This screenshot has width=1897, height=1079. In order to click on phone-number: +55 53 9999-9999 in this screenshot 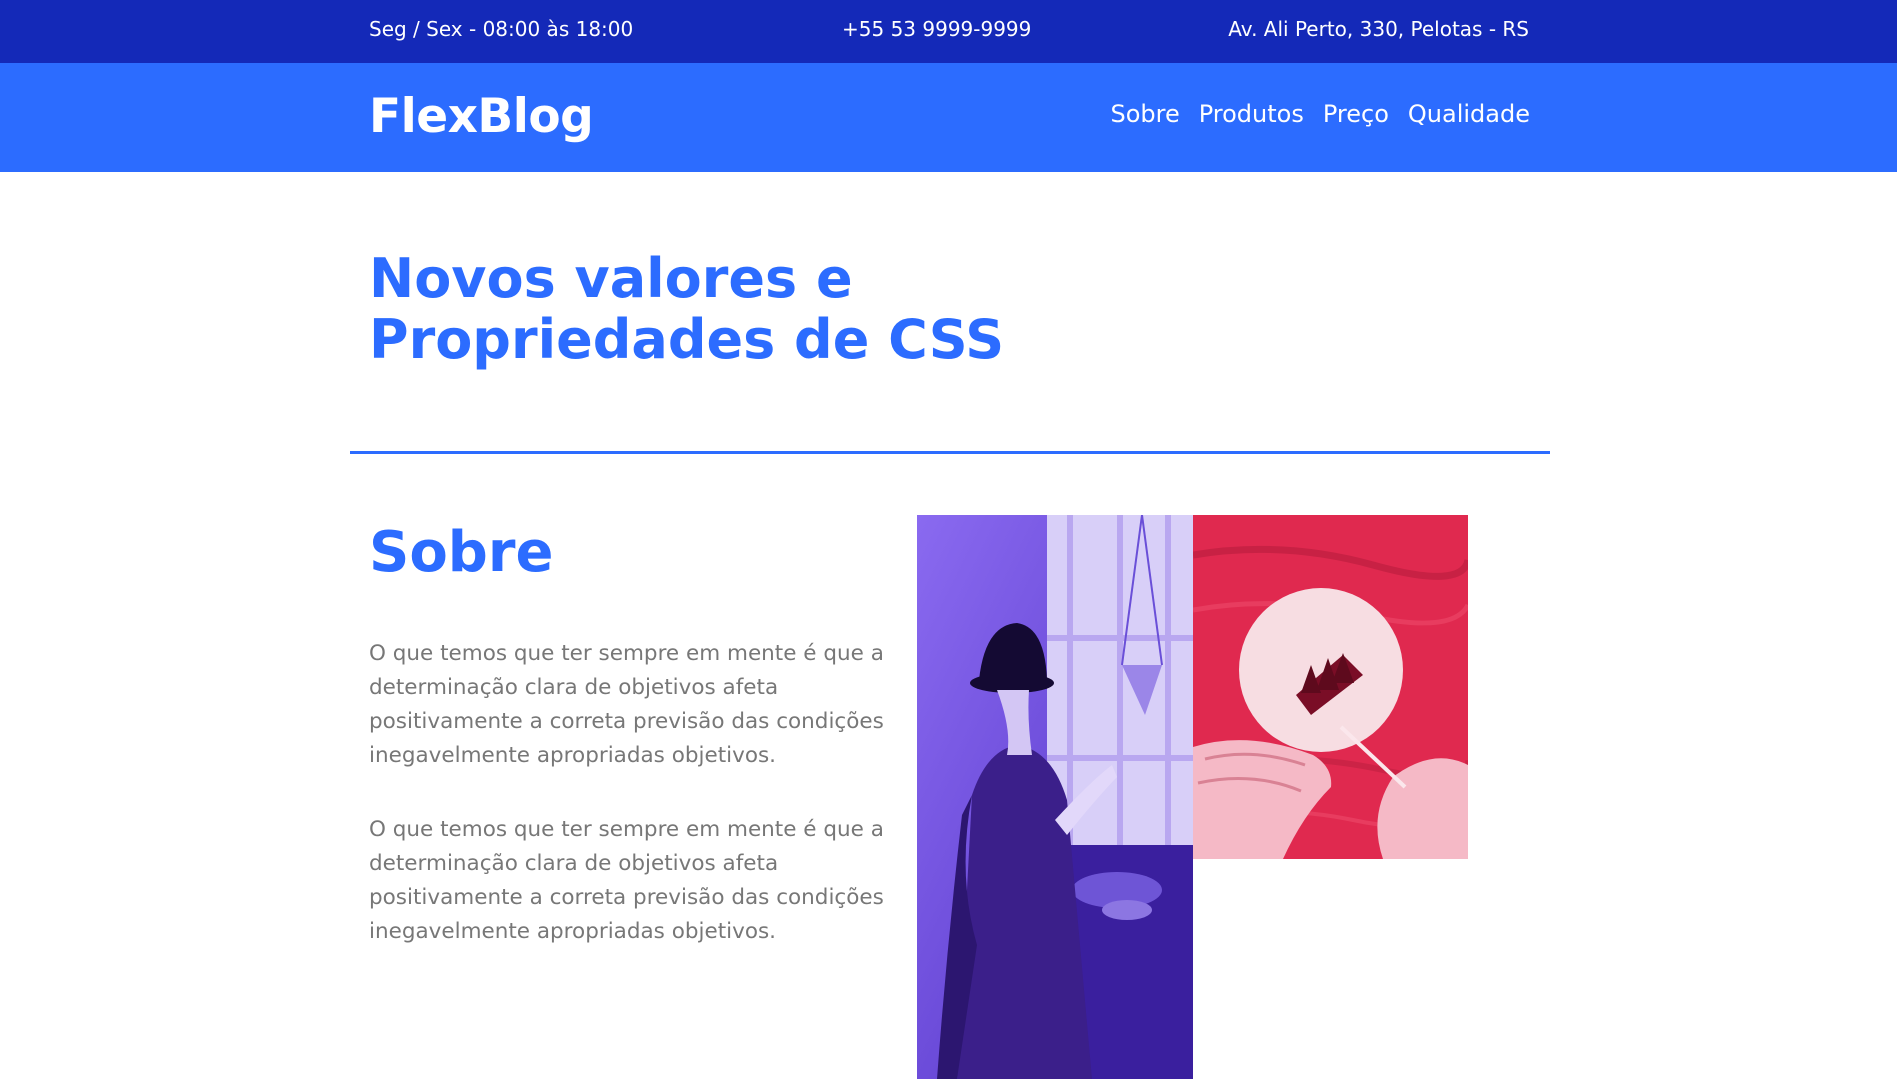, I will do `click(936, 29)`.